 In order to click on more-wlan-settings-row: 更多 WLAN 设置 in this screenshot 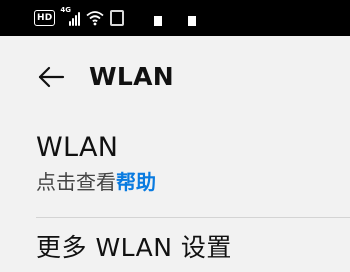, I will do `click(193, 252)`.